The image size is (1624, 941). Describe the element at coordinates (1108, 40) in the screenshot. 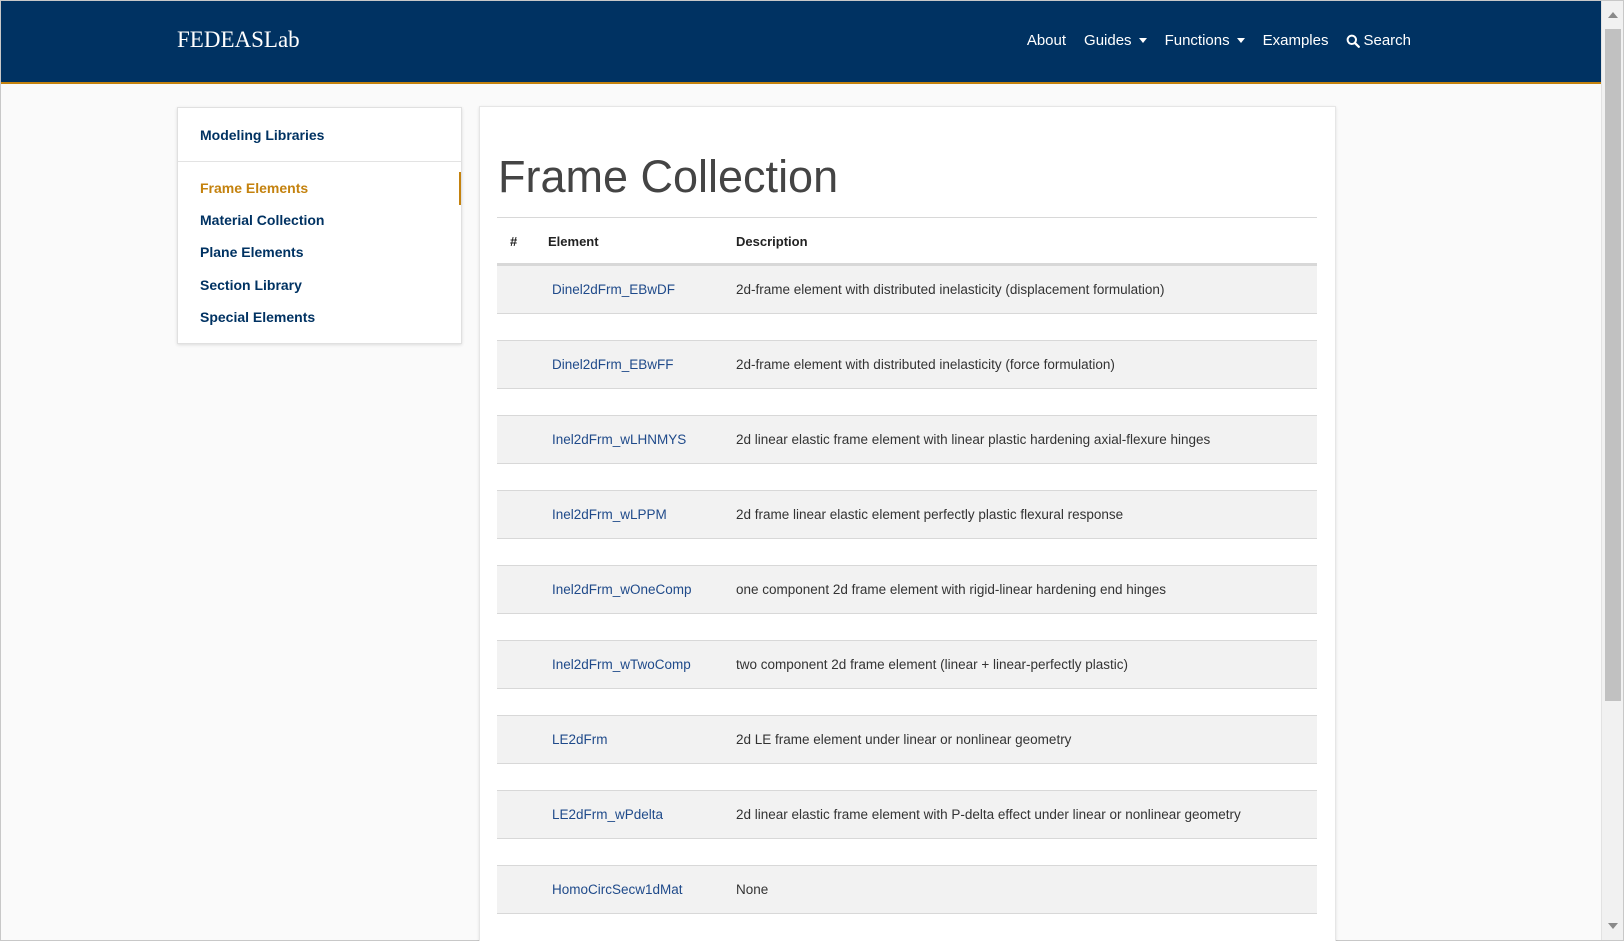

I see `nav-guides-label: Guides` at that location.